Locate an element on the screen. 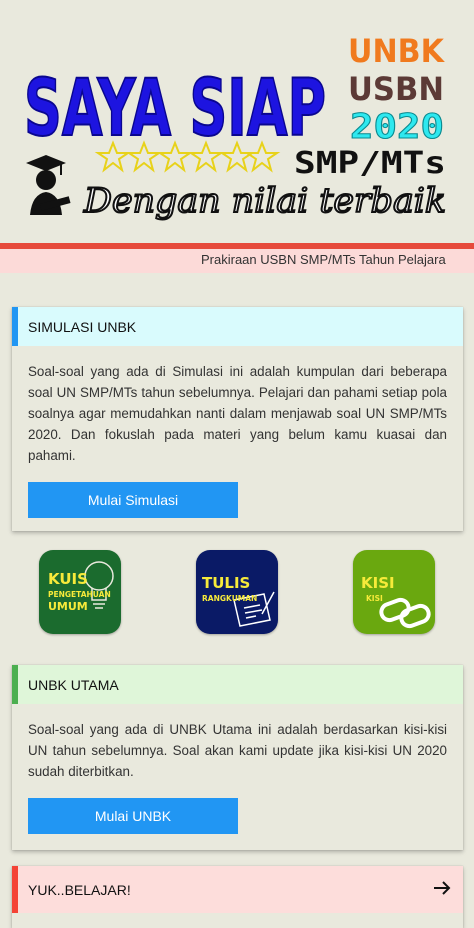 The height and width of the screenshot is (928, 474). news-marquee: Prakiraan USBN SMP/MTs Tahun Pelajara is located at coordinates (237, 261).